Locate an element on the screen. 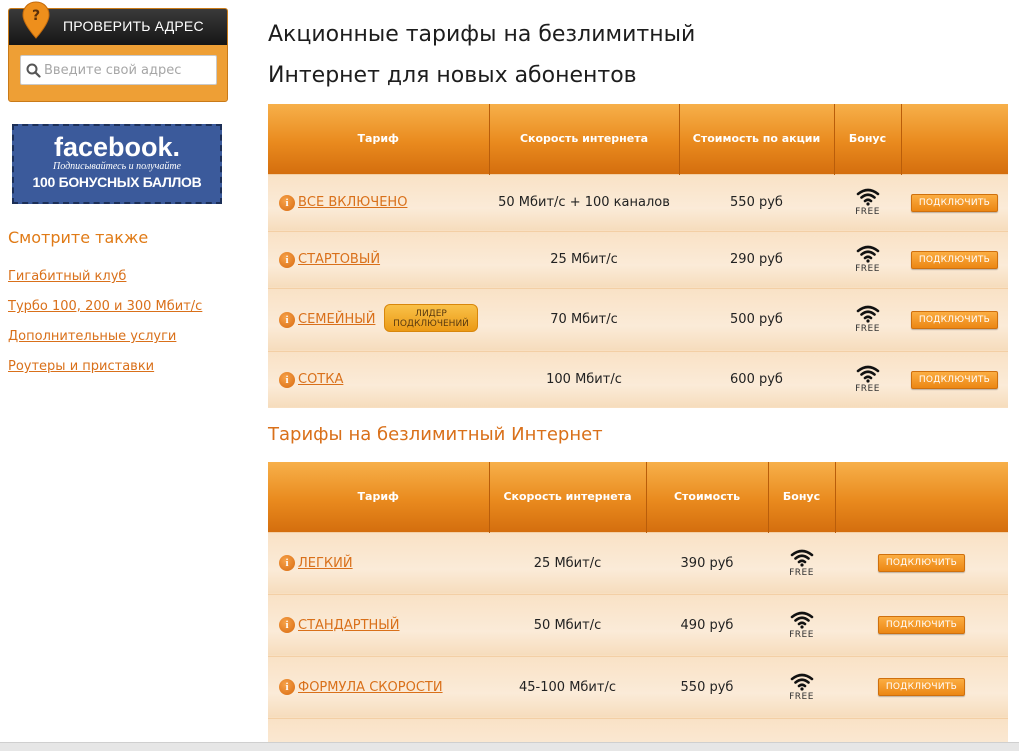 The height and width of the screenshot is (751, 1019). address-input is located at coordinates (128, 70).